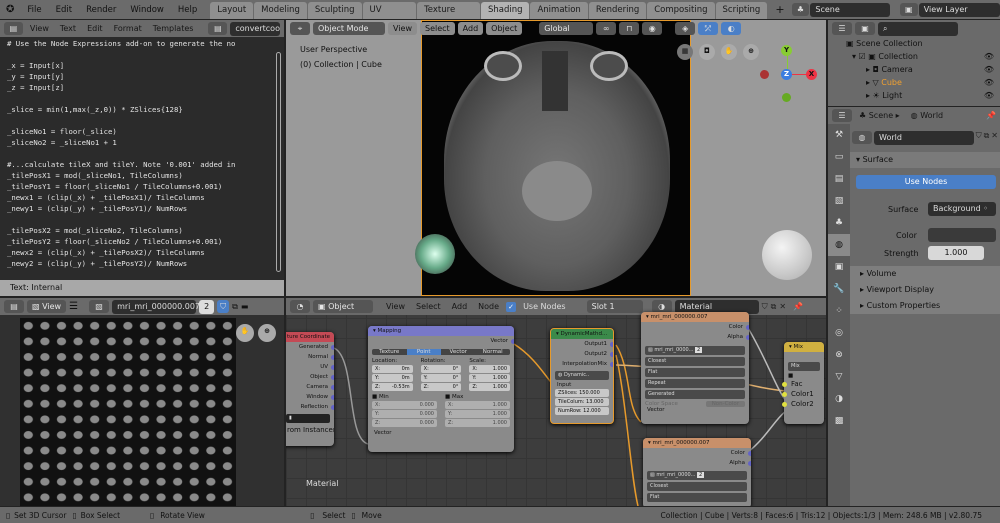  What do you see at coordinates (582, 354) in the screenshot?
I see `socket-output2: Output2` at bounding box center [582, 354].